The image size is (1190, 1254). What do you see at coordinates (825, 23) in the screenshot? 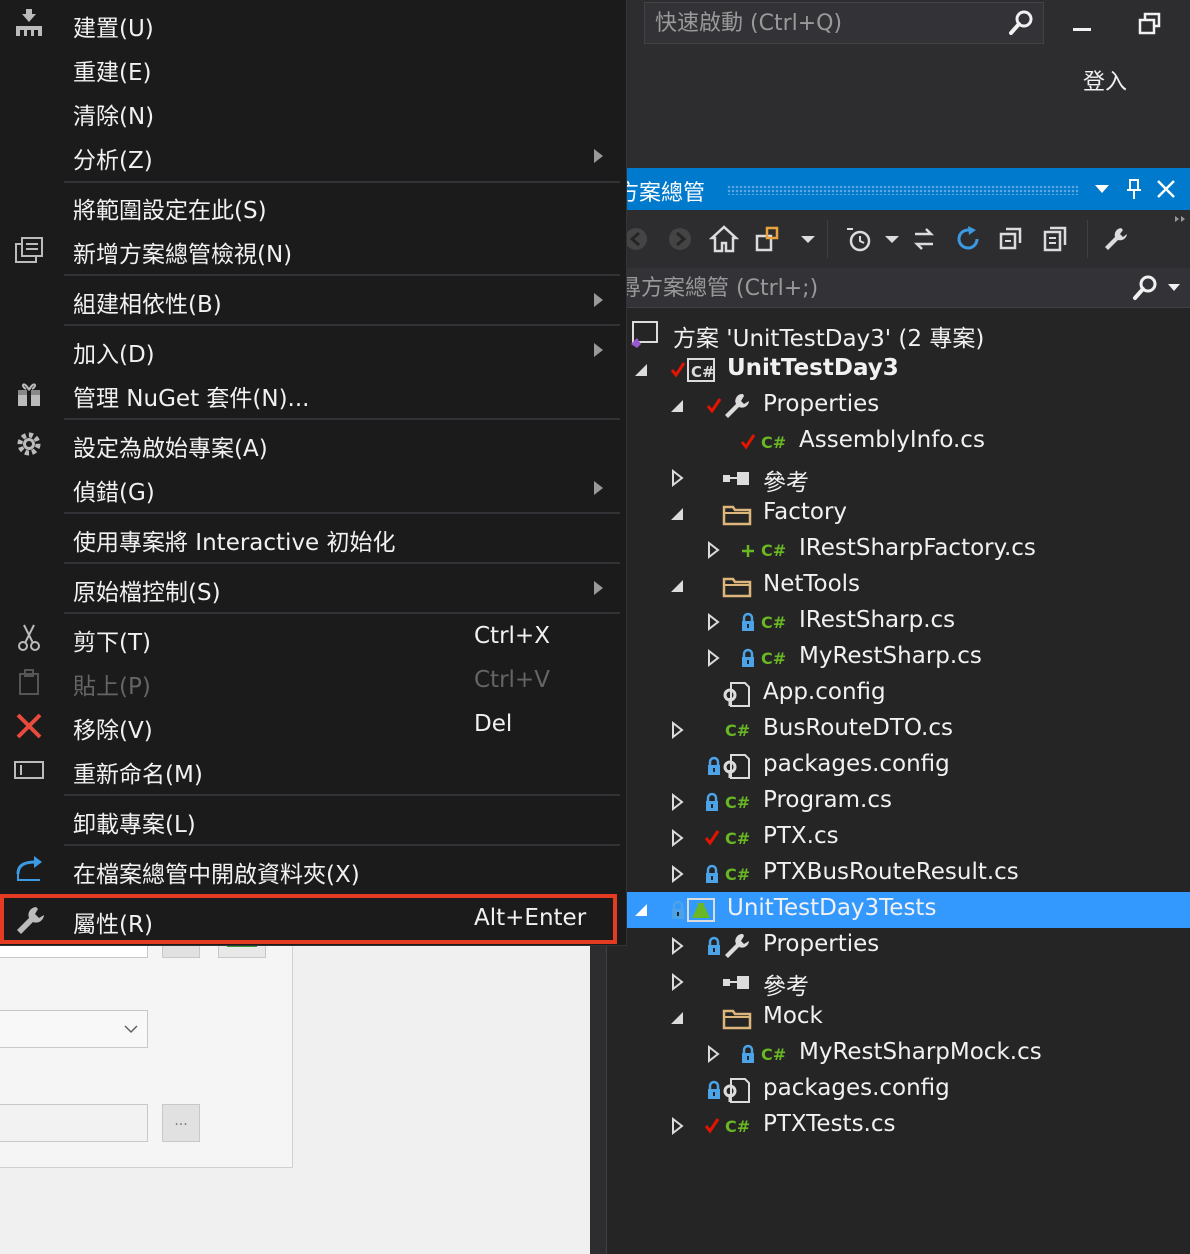
I see `quick-launch-input` at bounding box center [825, 23].